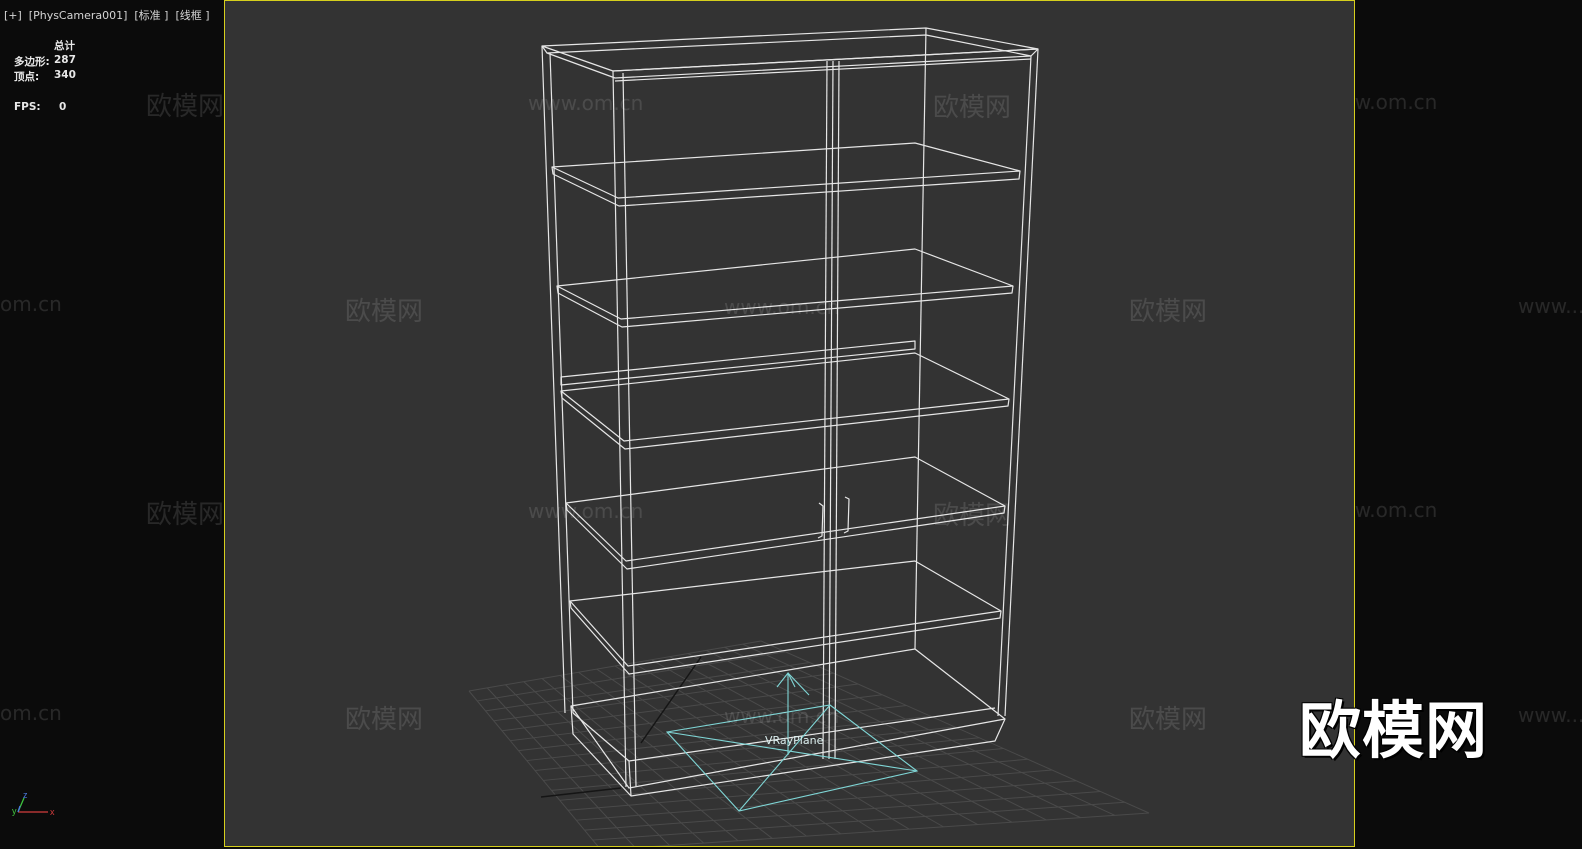 This screenshot has width=1582, height=849. I want to click on vertices-label: 顶点:, so click(27, 77).